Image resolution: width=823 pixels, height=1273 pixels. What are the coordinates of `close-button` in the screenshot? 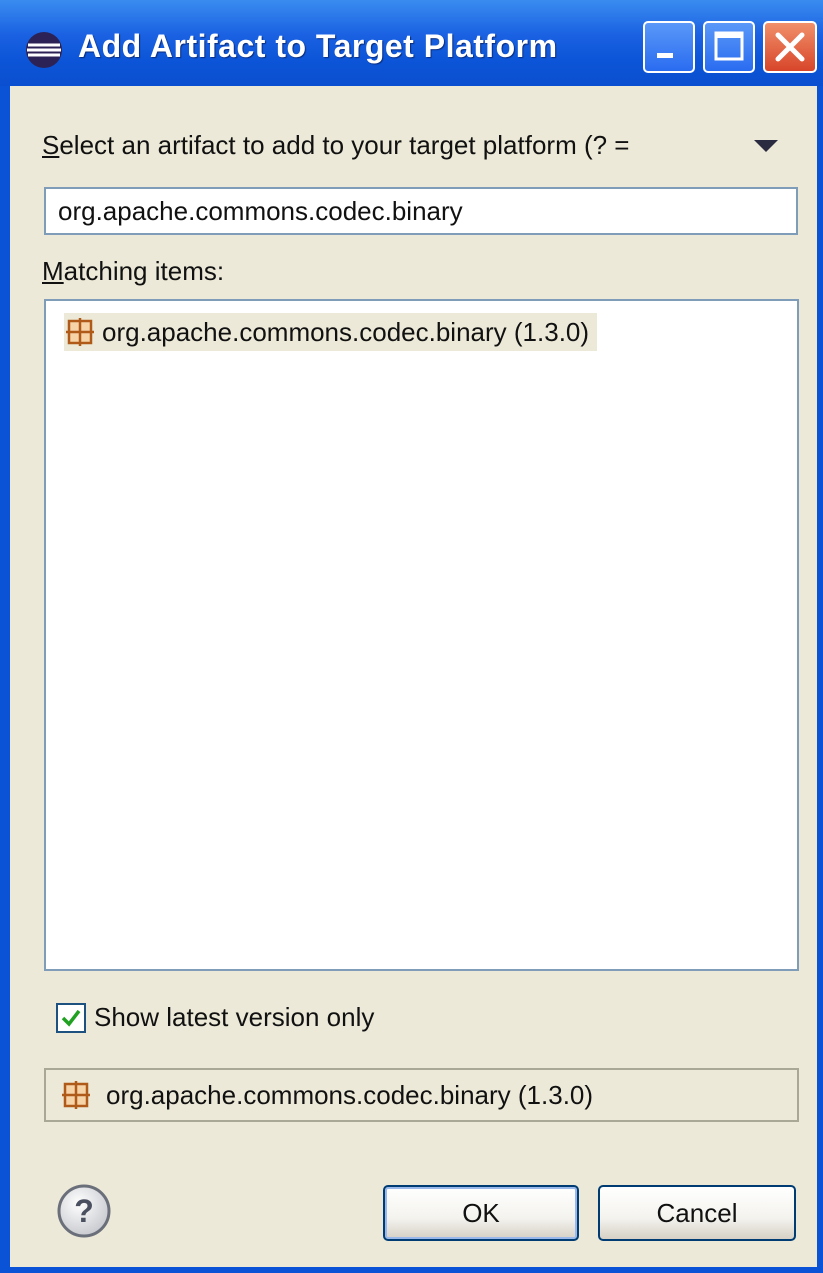 It's located at (790, 47).